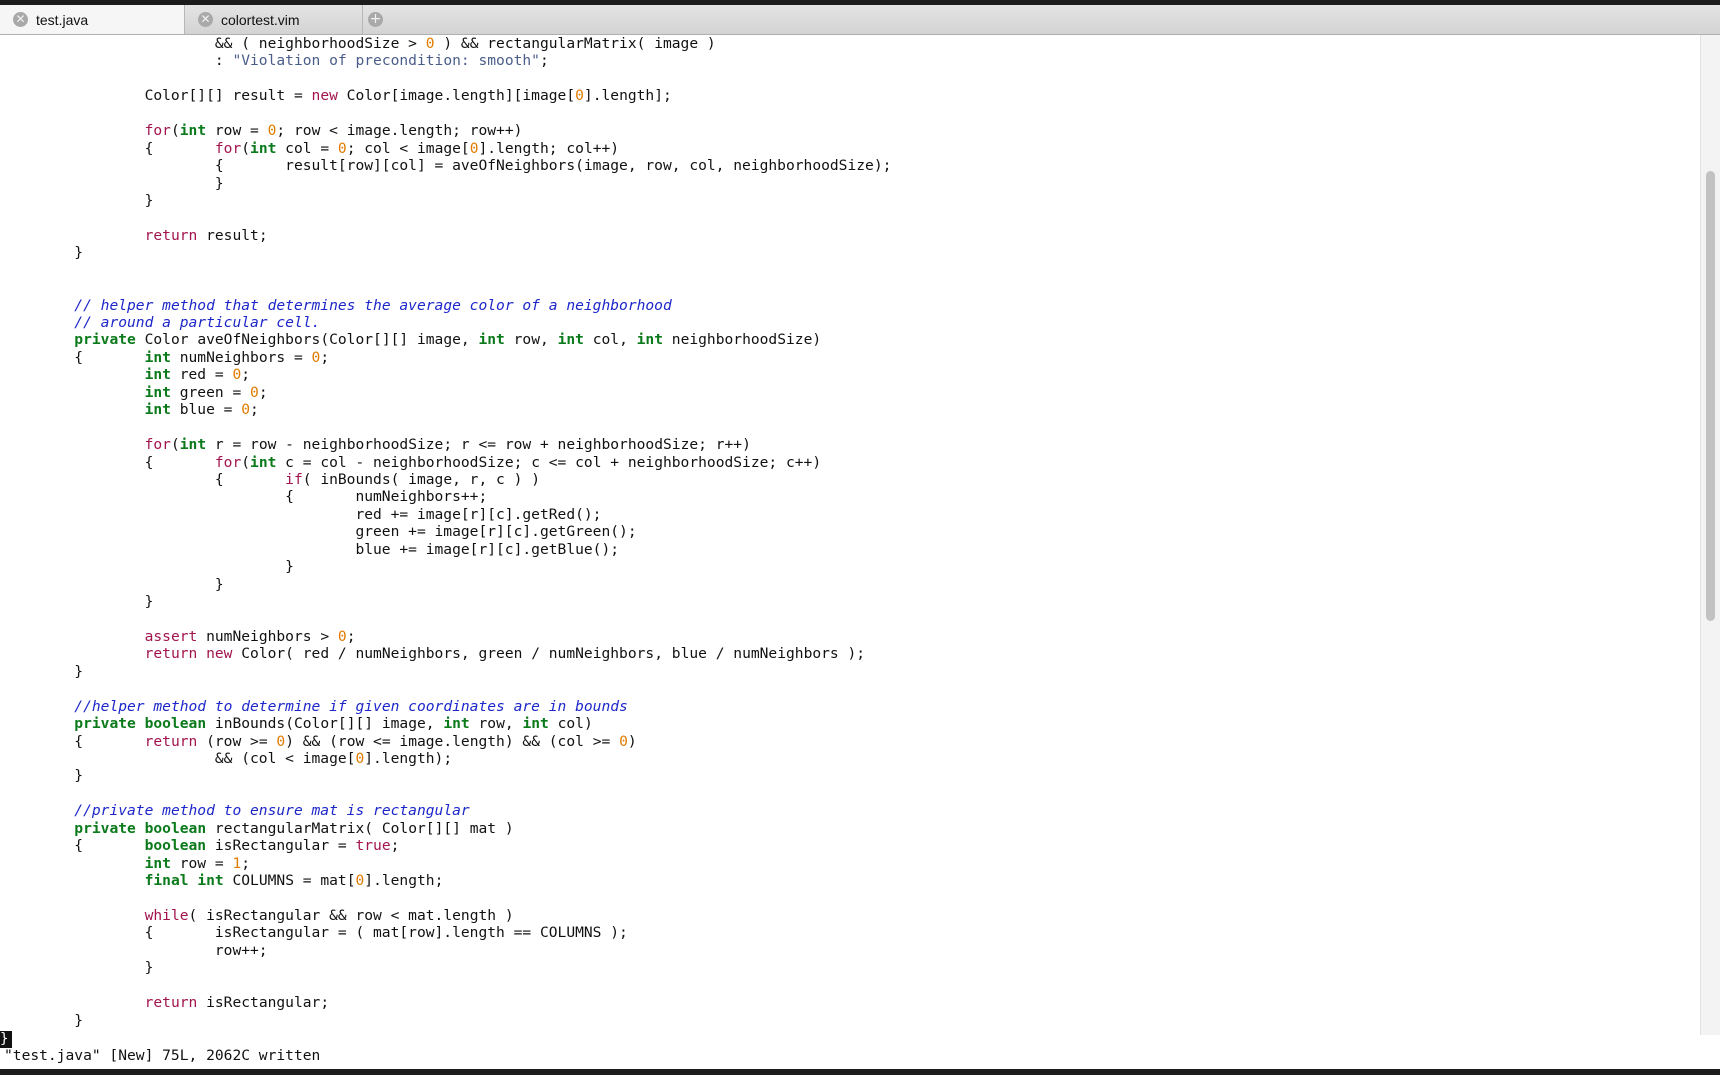  Describe the element at coordinates (175, 846) in the screenshot. I see `code-token: boolean` at that location.